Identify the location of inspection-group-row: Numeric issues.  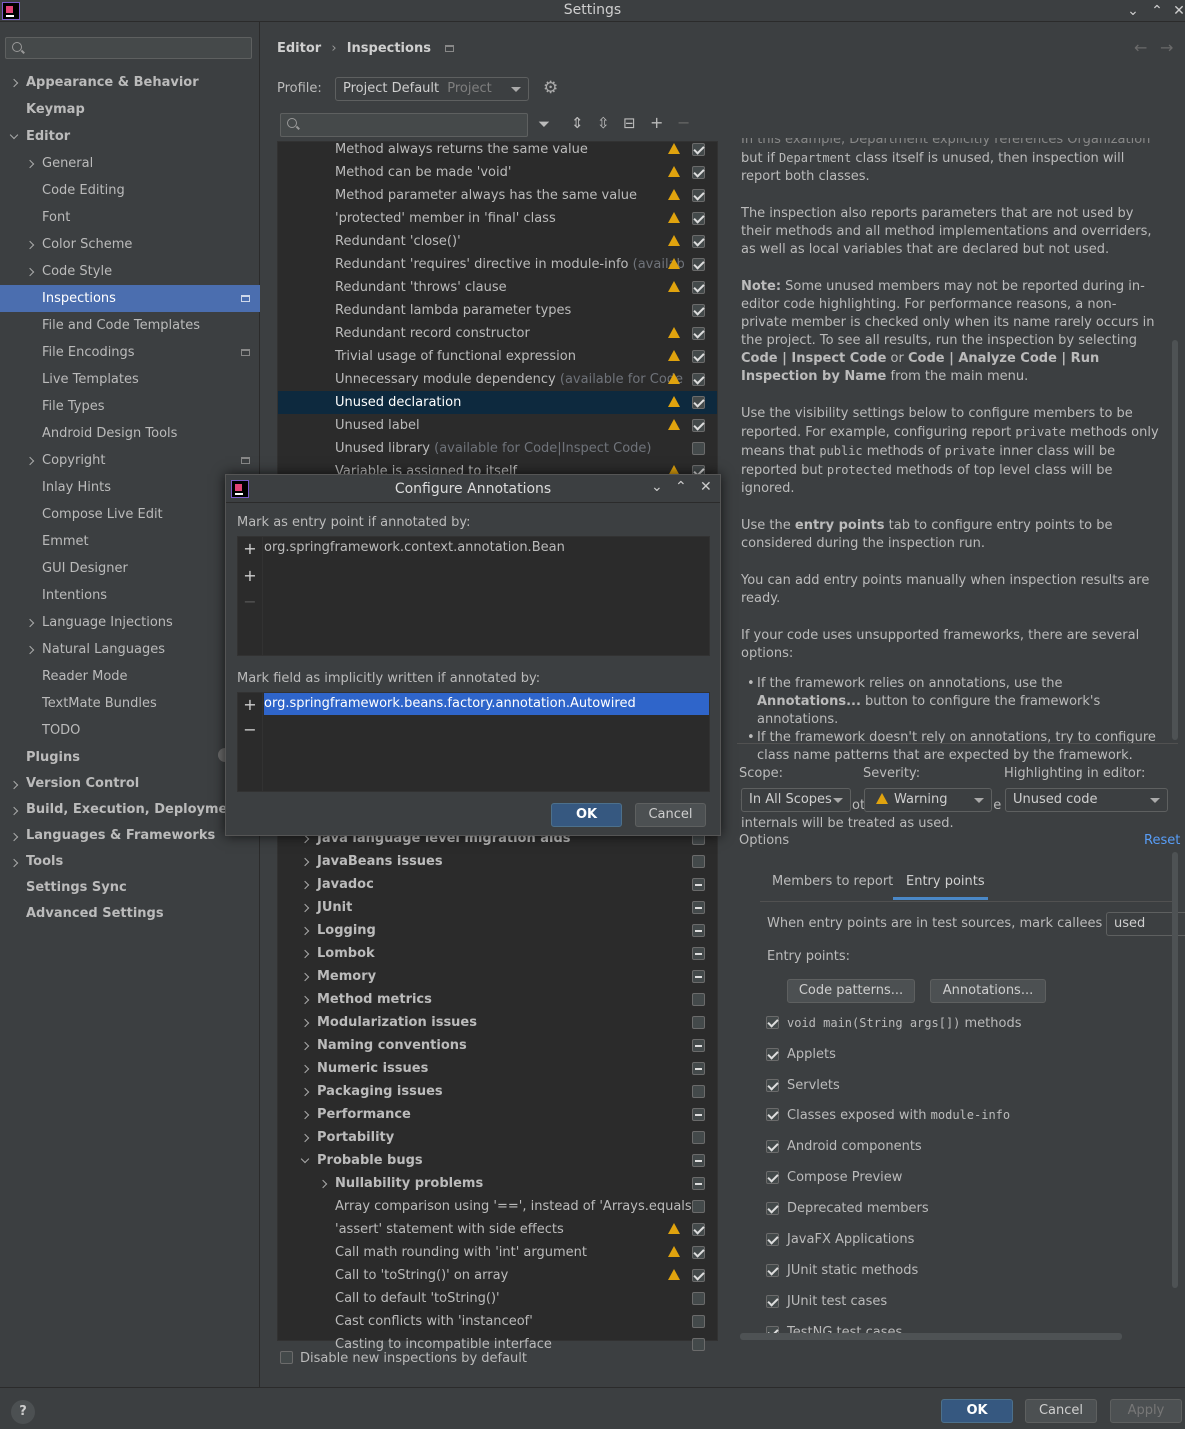
(497, 1068).